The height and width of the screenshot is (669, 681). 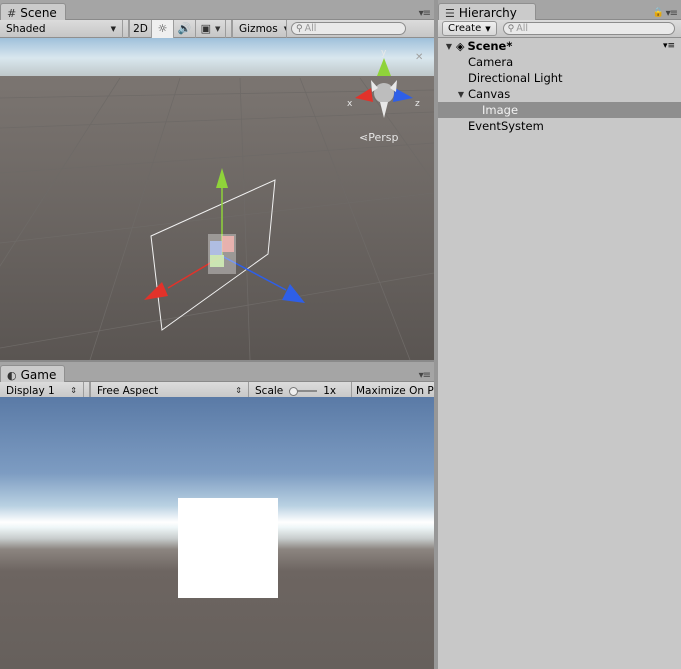 What do you see at coordinates (588, 28) in the screenshot?
I see `hierarchy-search-input: ⚲ All` at bounding box center [588, 28].